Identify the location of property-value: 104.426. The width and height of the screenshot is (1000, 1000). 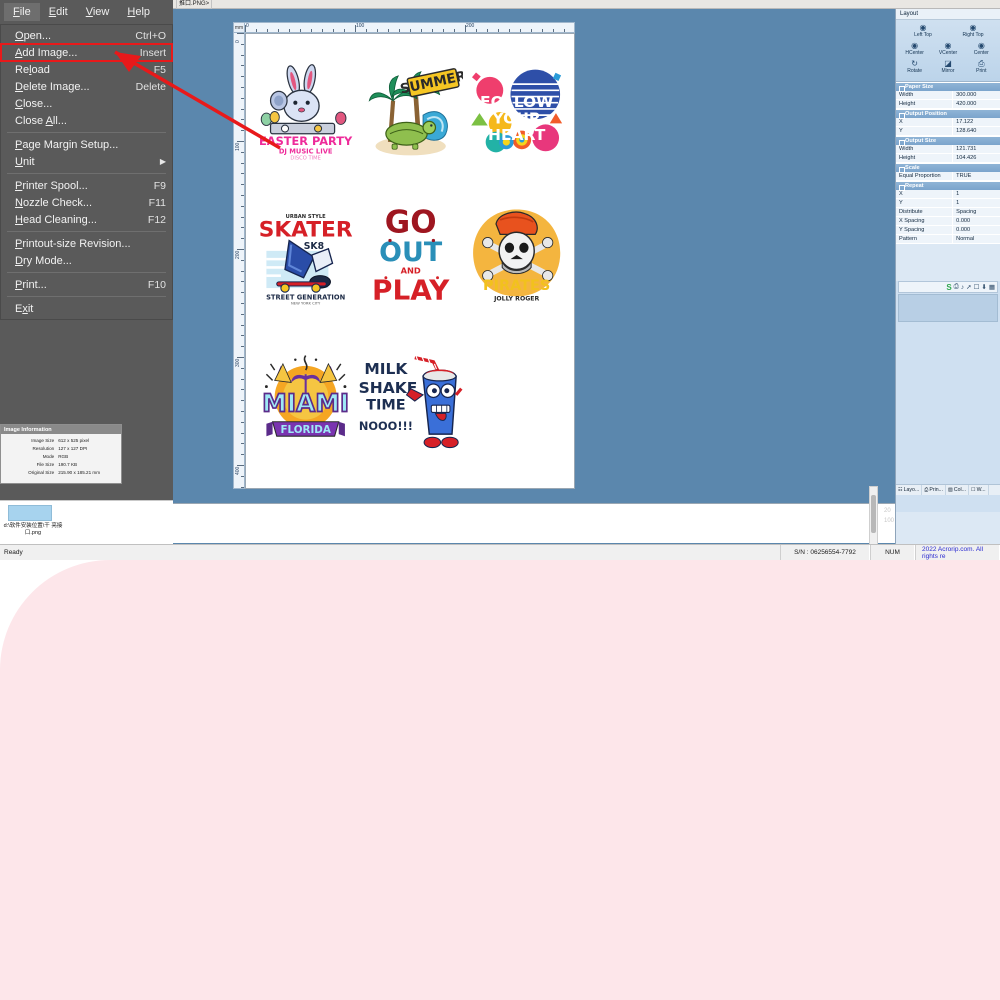
(976, 158).